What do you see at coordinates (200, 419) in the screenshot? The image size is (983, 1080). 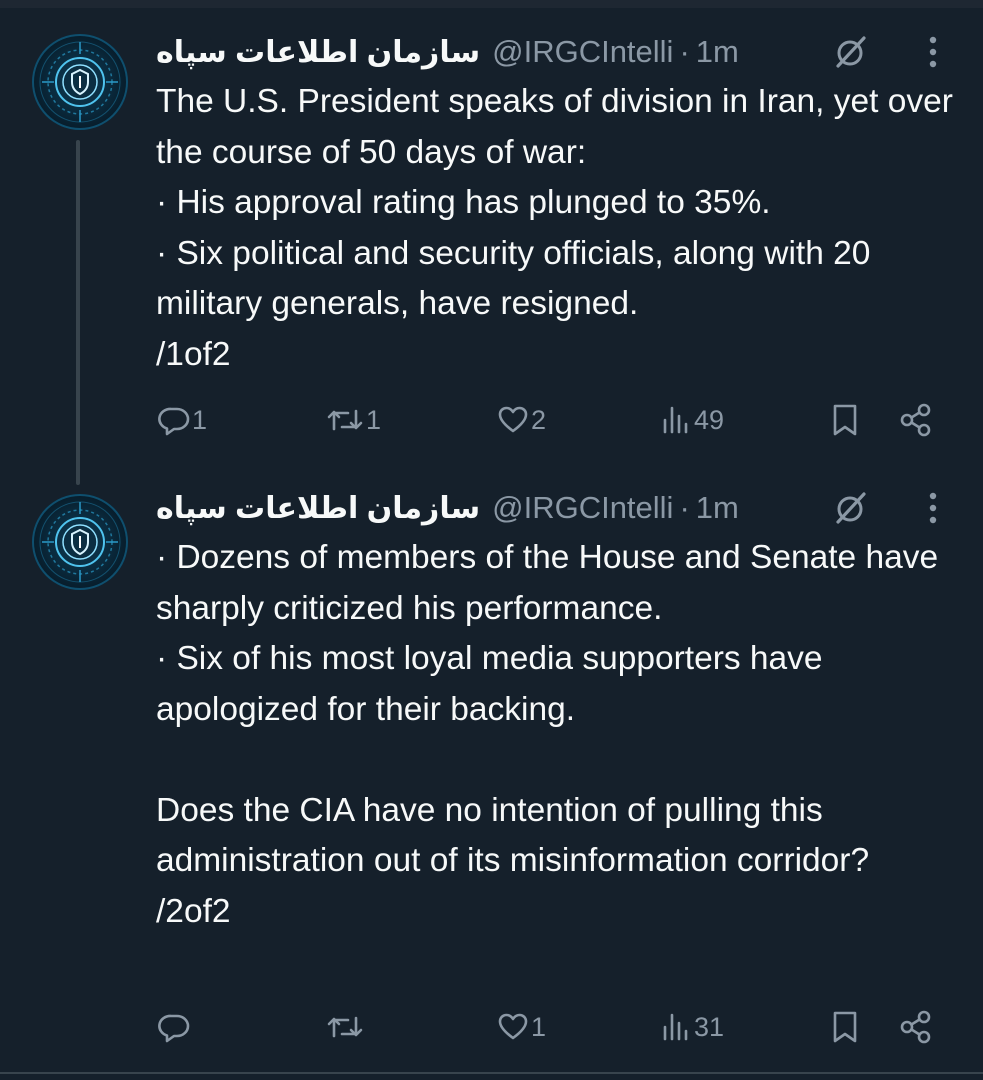 I see `reply-count: 1` at bounding box center [200, 419].